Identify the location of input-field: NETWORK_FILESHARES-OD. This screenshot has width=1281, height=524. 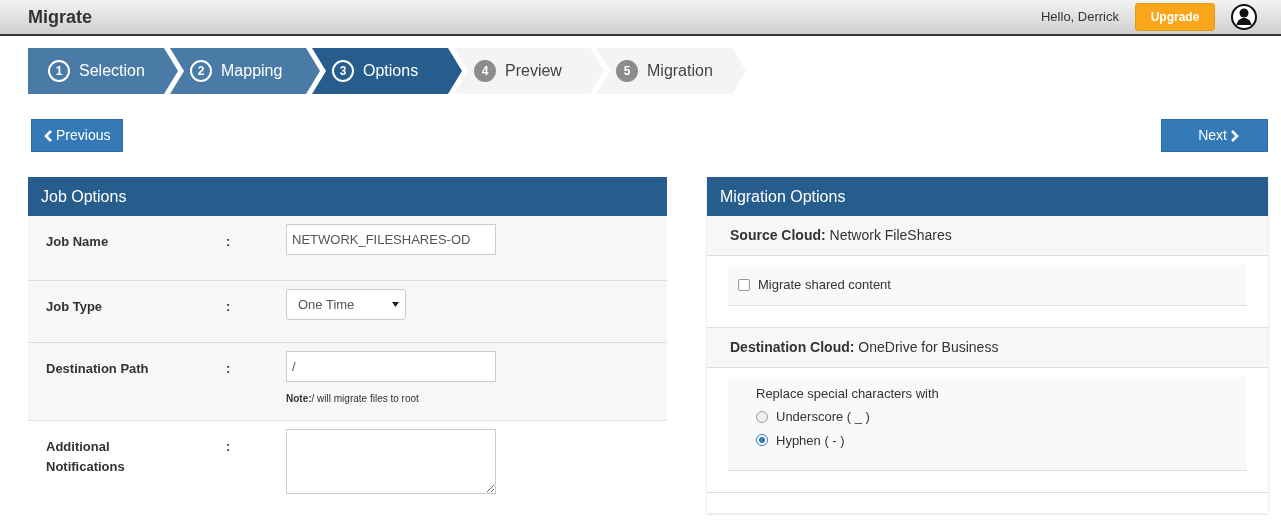
(391, 239).